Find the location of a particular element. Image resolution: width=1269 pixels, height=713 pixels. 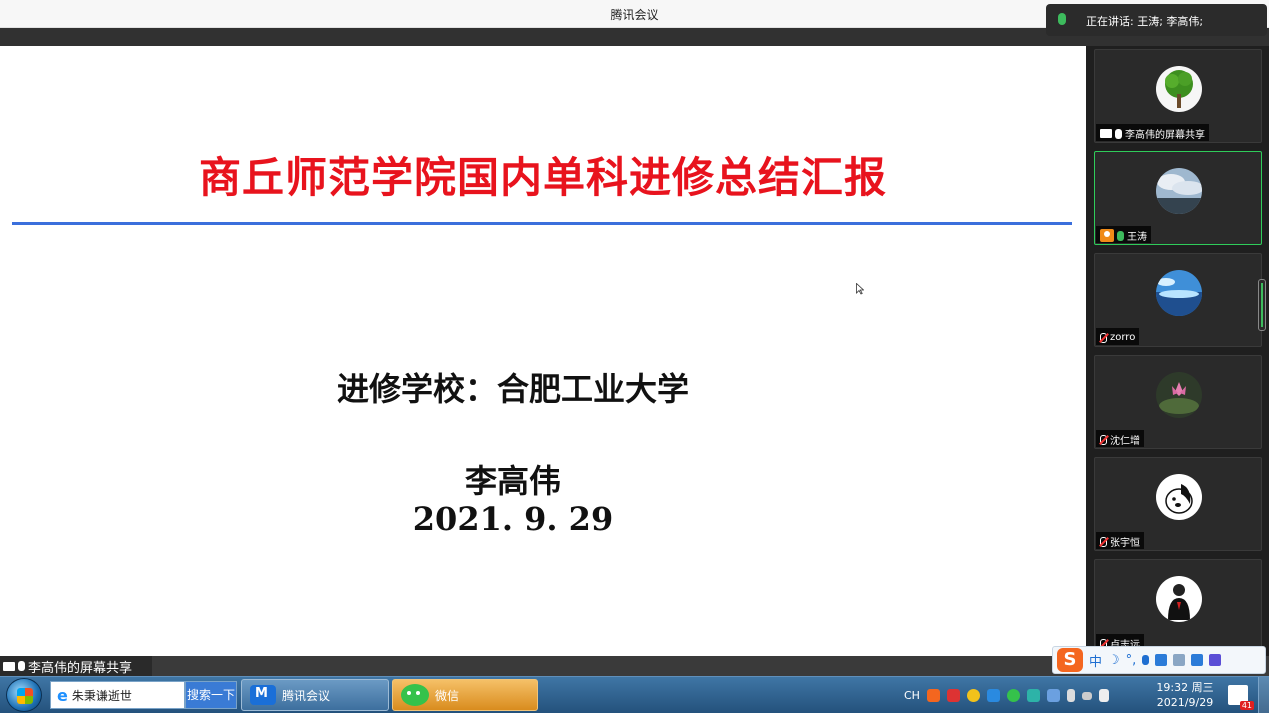

user-icon is located at coordinates (1179, 660).